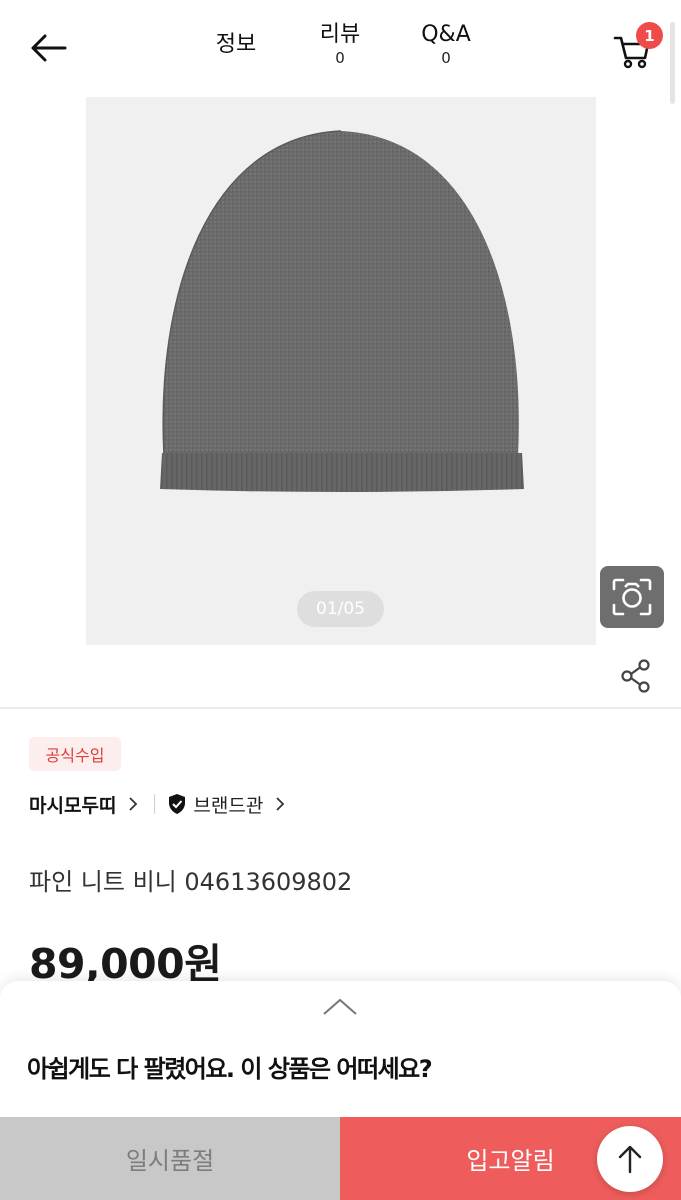 The image size is (681, 1200). I want to click on separator, so click(155, 804).